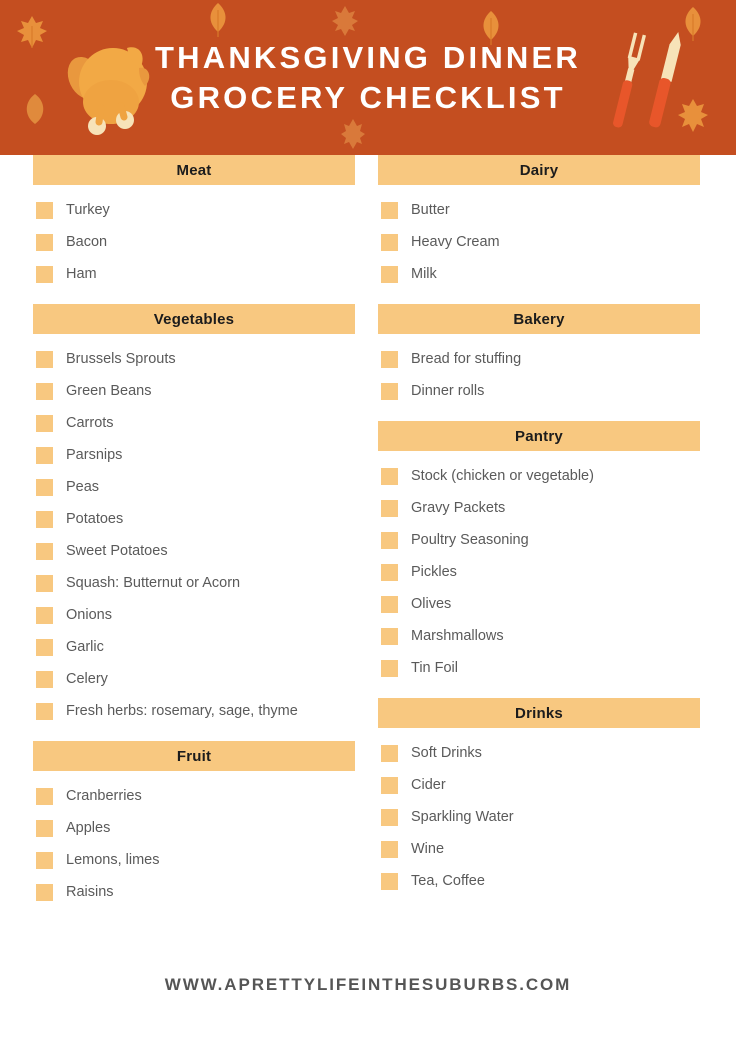 The height and width of the screenshot is (1040, 736). I want to click on checklist-item: Tin Foil, so click(539, 668).